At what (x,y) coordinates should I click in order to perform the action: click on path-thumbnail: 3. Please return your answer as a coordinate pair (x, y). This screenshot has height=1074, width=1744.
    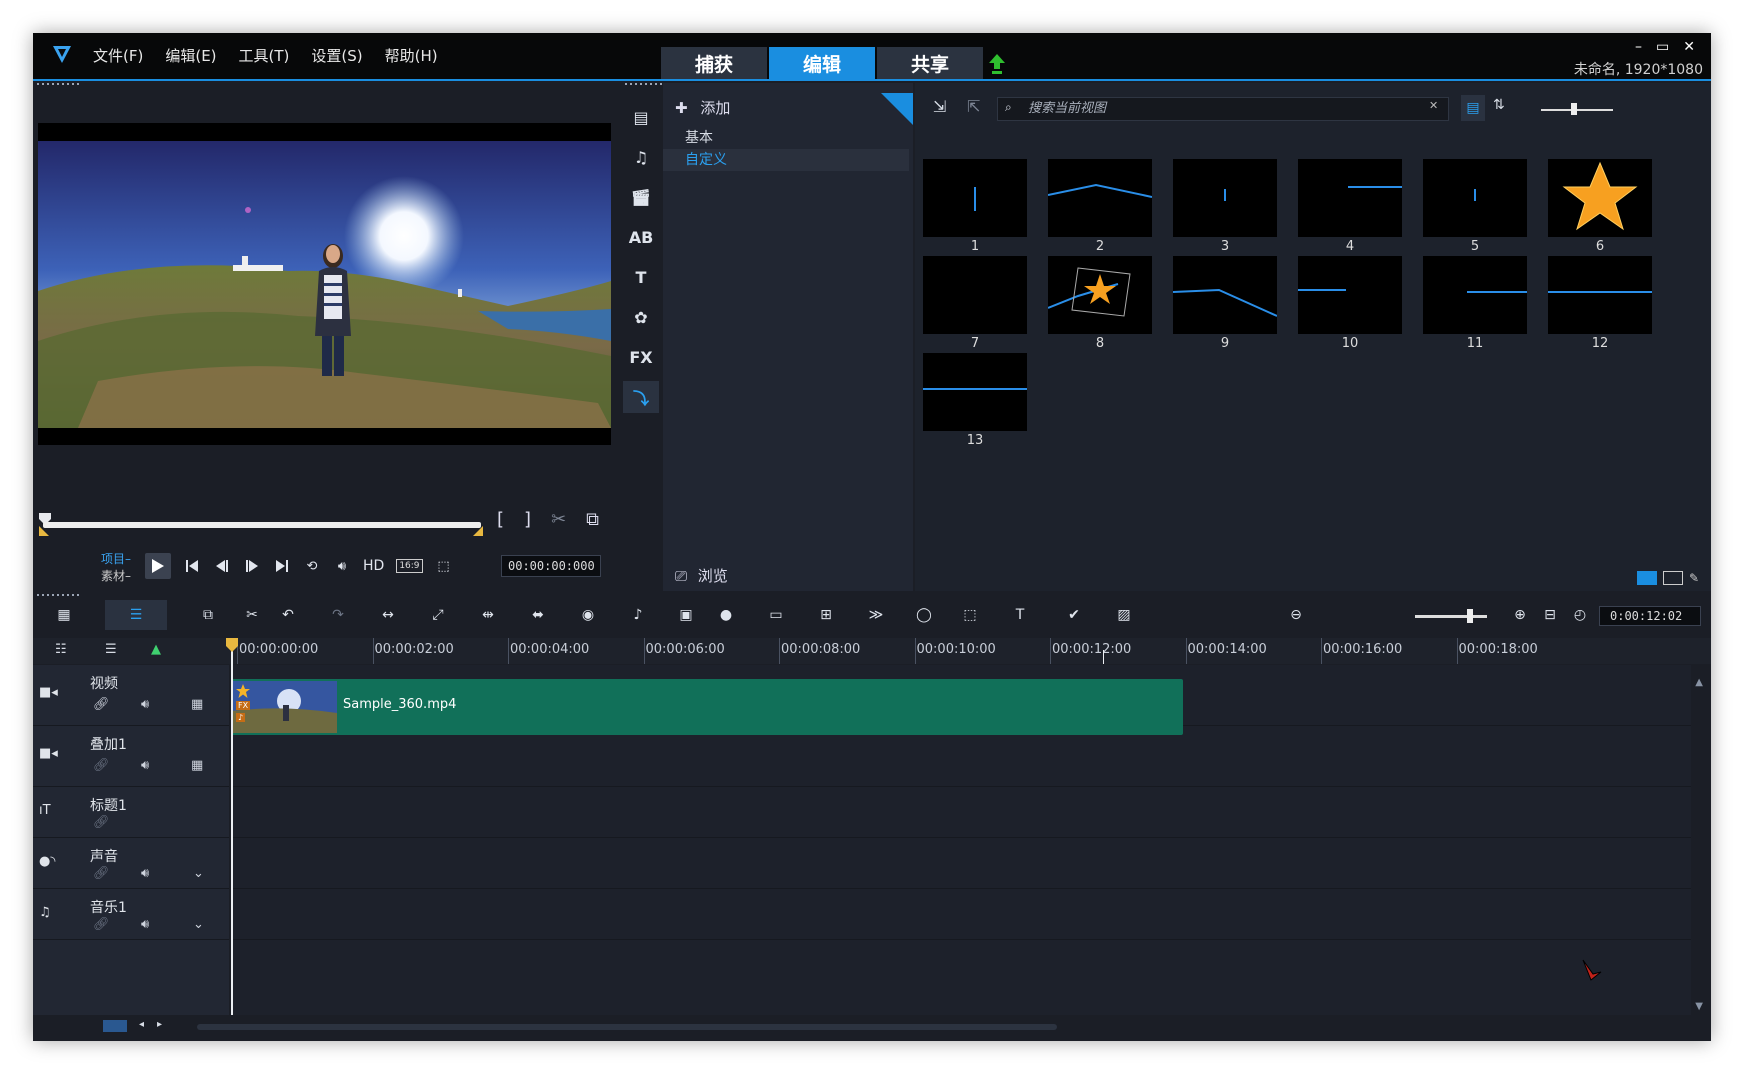
    Looking at the image, I should click on (1229, 206).